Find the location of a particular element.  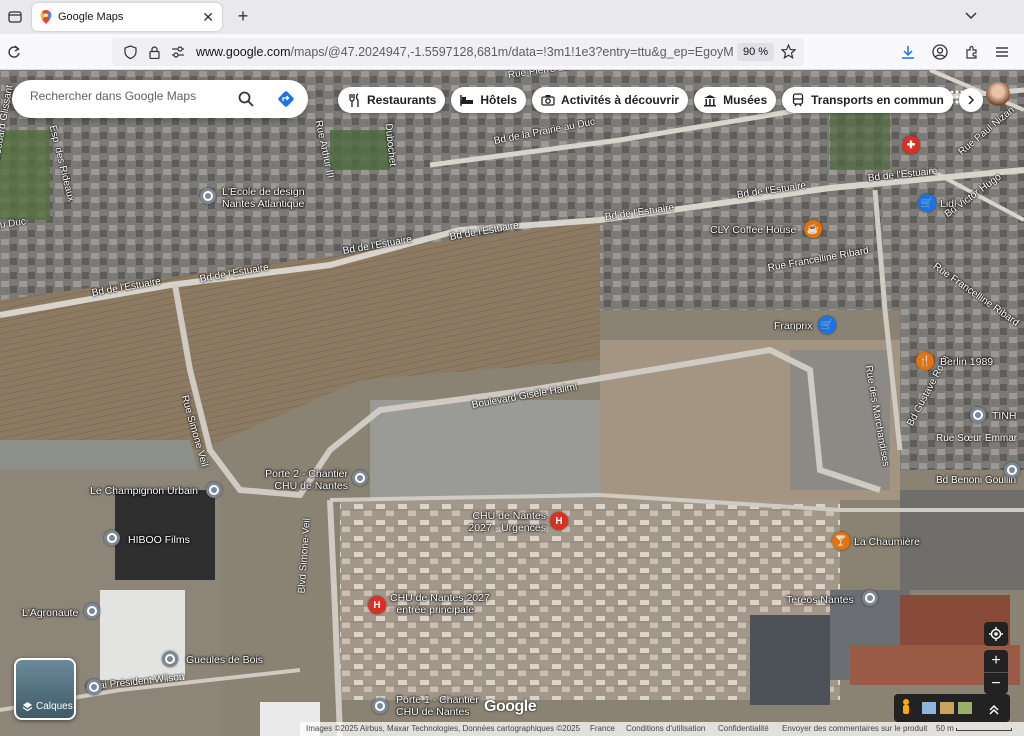

my-location-button is located at coordinates (996, 634).